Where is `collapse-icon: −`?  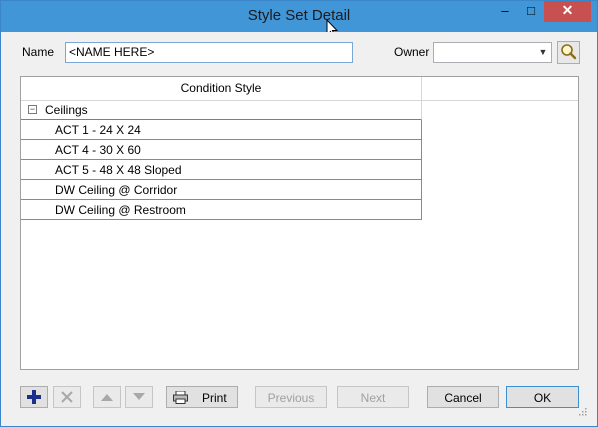
collapse-icon: − is located at coordinates (32, 109).